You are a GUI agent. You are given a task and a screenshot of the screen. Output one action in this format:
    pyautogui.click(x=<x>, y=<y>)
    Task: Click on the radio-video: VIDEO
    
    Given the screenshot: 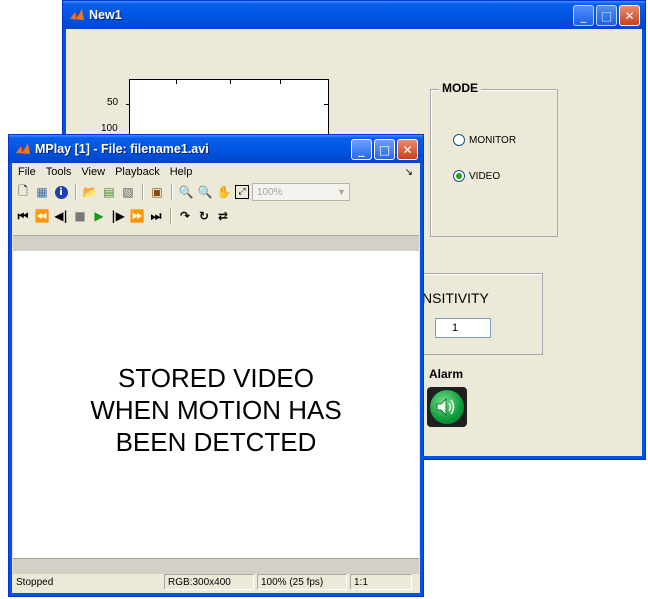 What is the action you would take?
    pyautogui.click(x=476, y=176)
    